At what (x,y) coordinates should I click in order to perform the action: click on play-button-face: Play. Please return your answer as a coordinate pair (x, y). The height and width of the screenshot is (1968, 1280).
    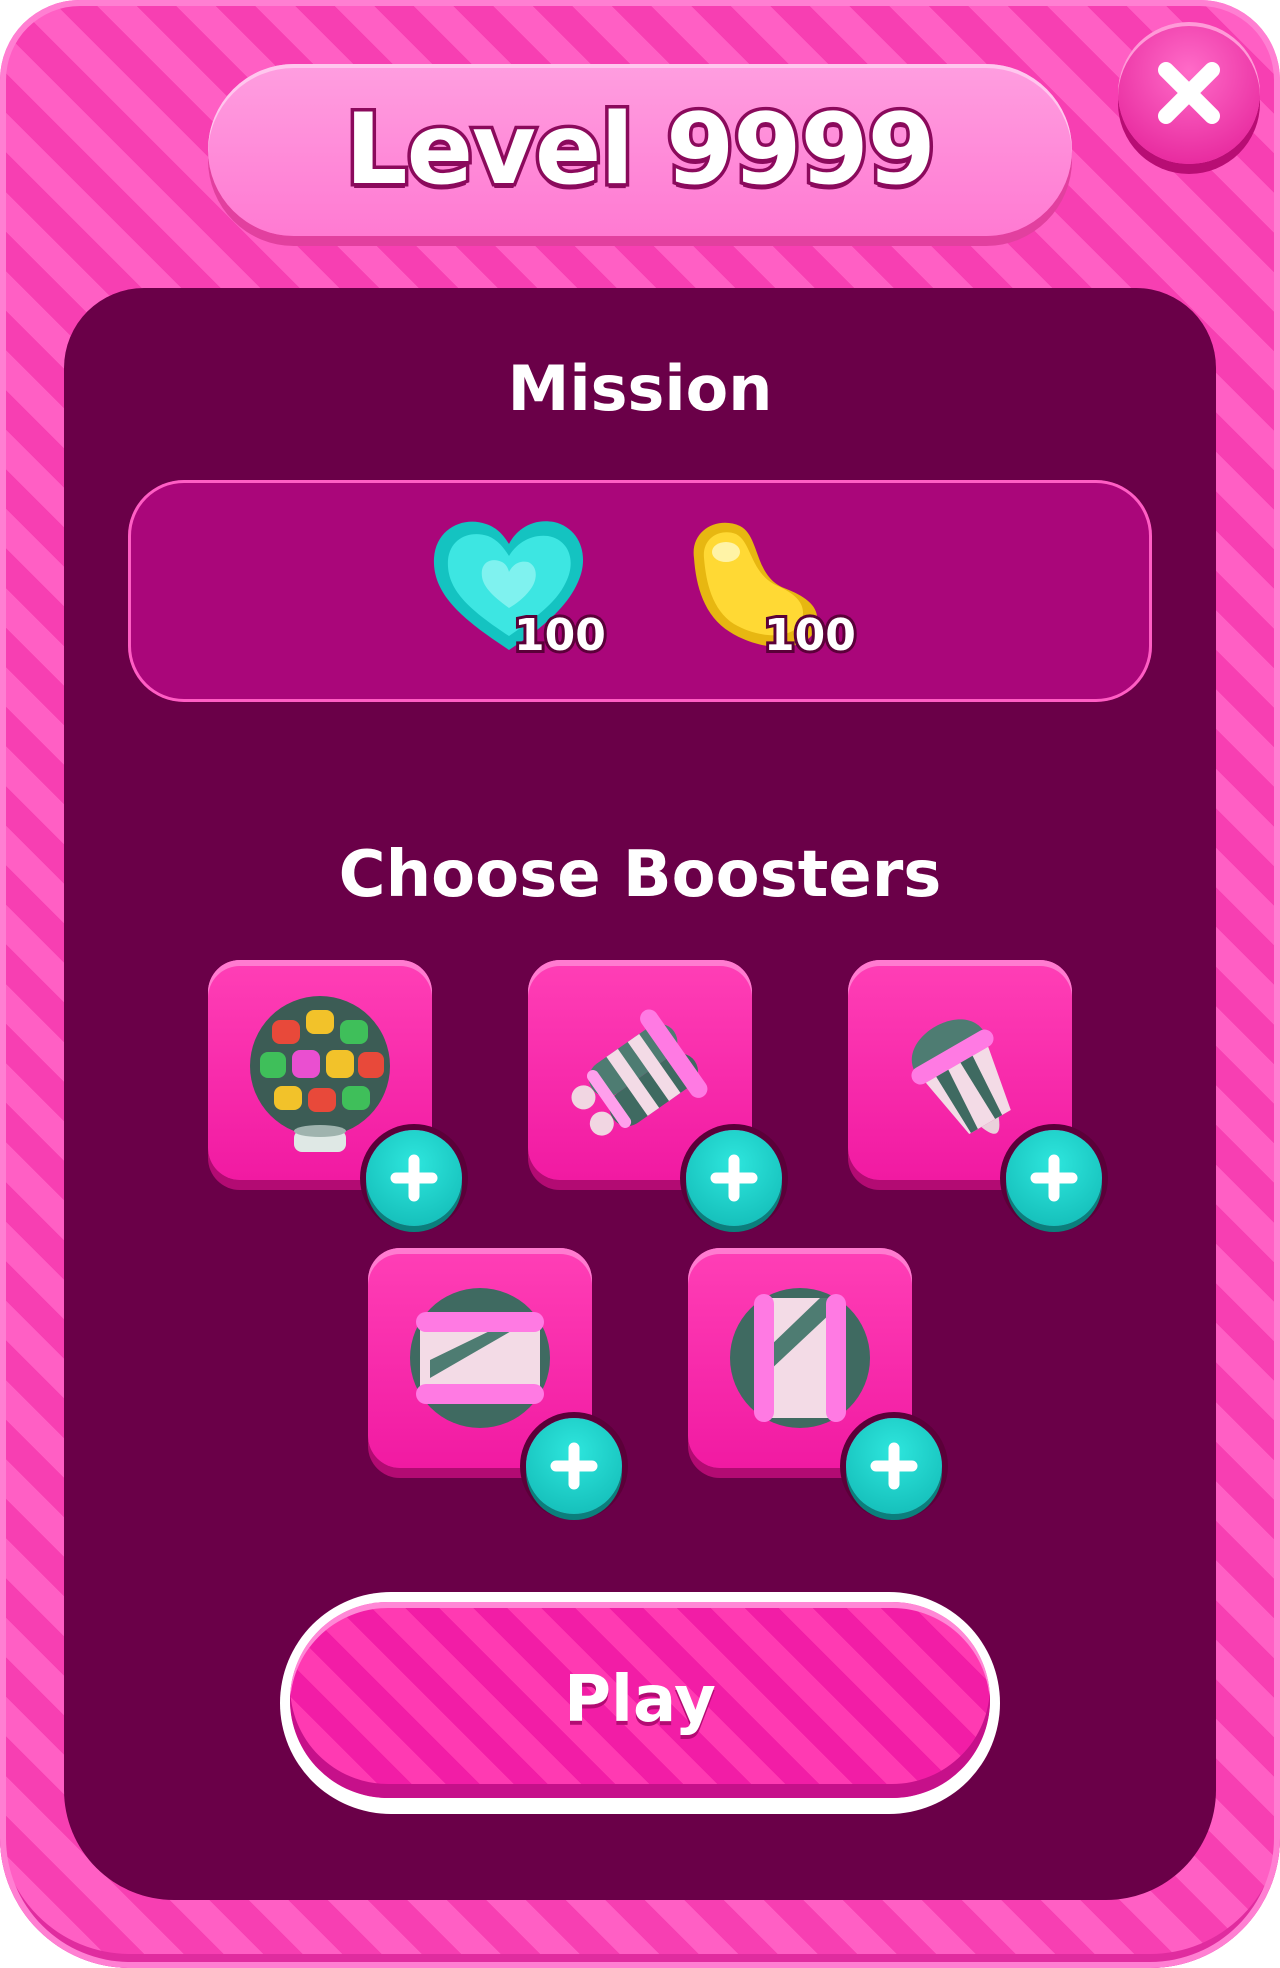
    Looking at the image, I should click on (640, 1700).